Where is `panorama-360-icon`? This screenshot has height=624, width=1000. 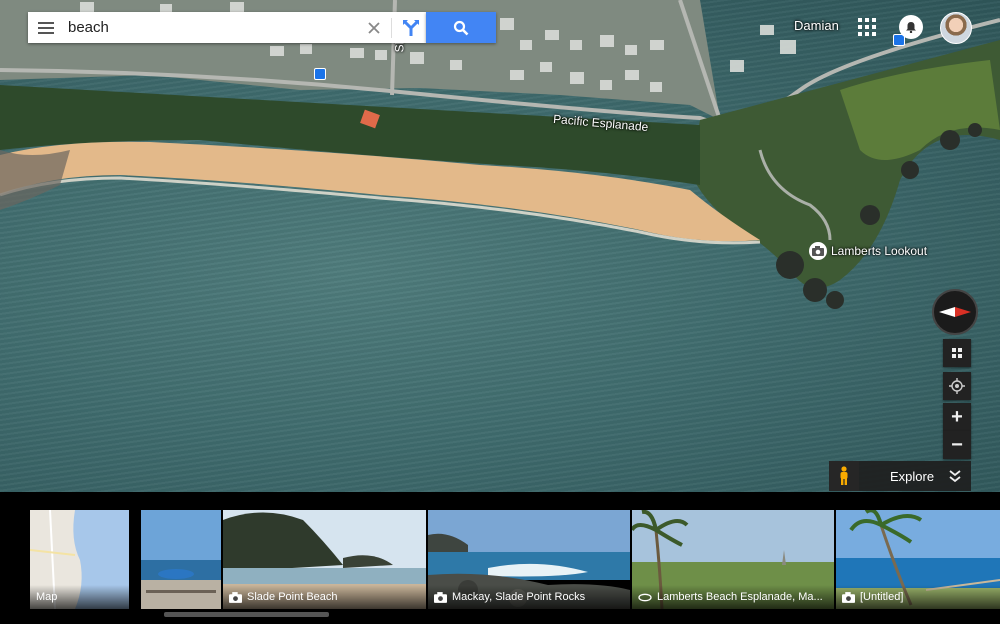 panorama-360-icon is located at coordinates (645, 597).